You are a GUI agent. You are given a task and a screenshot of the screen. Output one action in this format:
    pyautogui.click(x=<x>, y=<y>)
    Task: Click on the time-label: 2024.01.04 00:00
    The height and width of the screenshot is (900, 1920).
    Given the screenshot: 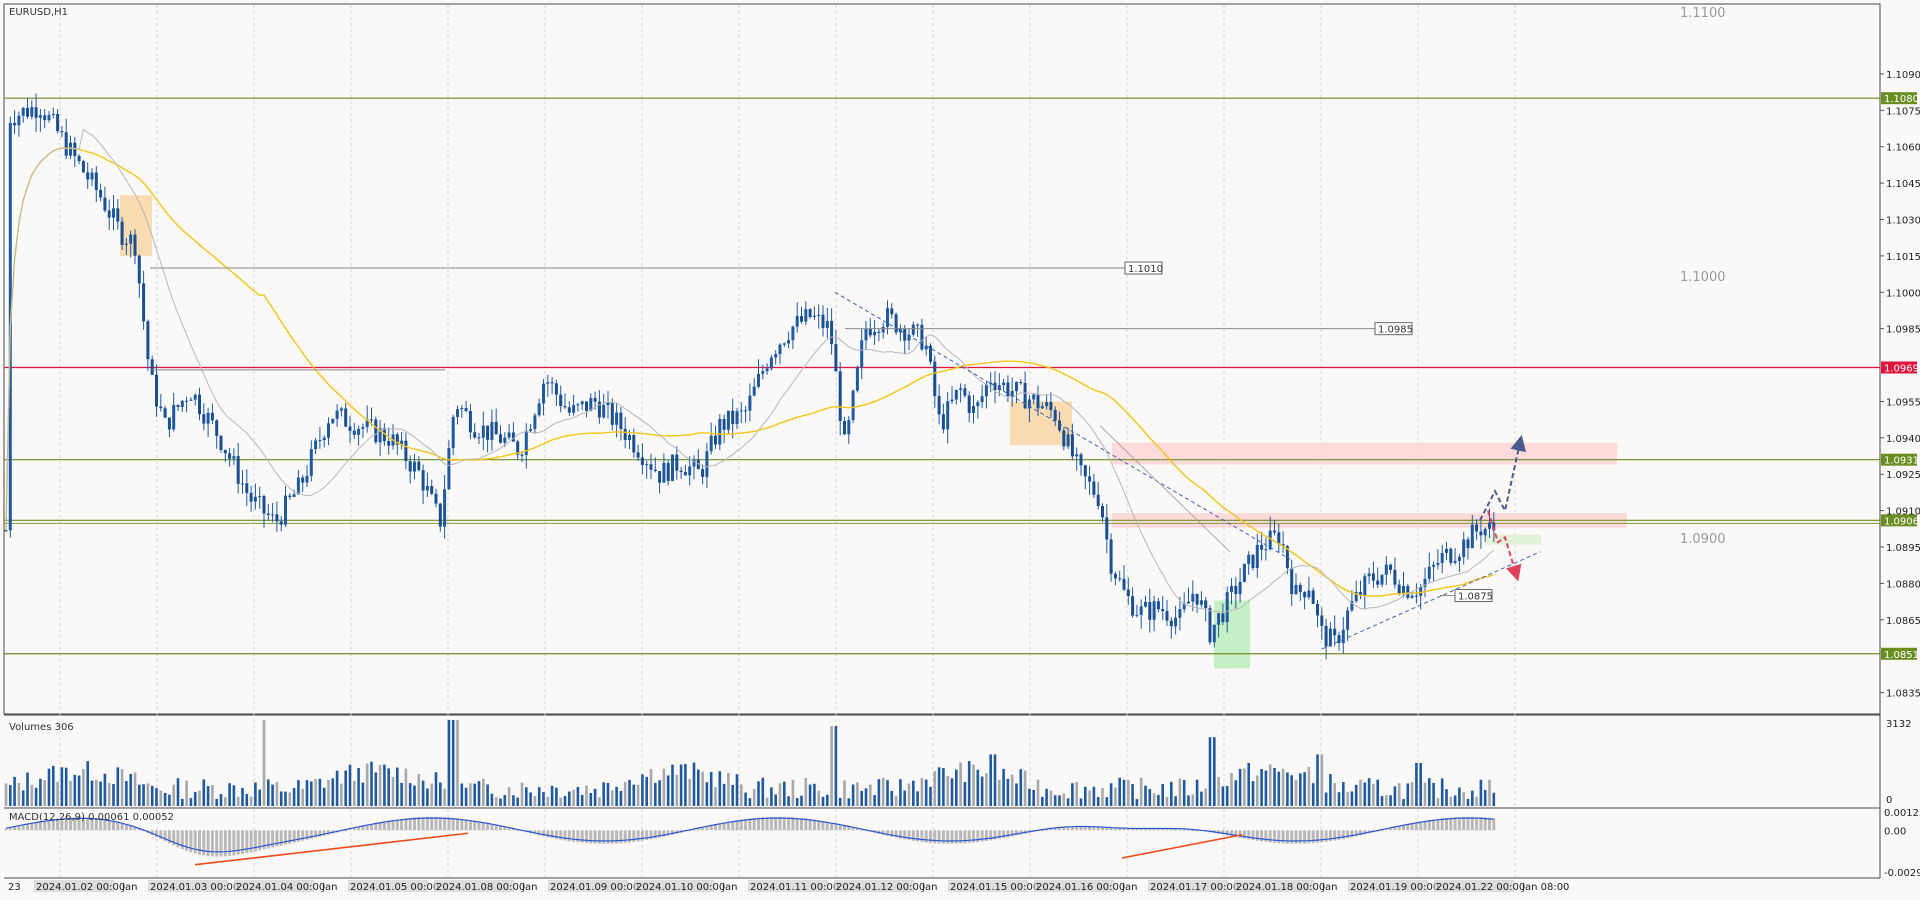 What is the action you would take?
    pyautogui.click(x=280, y=887)
    